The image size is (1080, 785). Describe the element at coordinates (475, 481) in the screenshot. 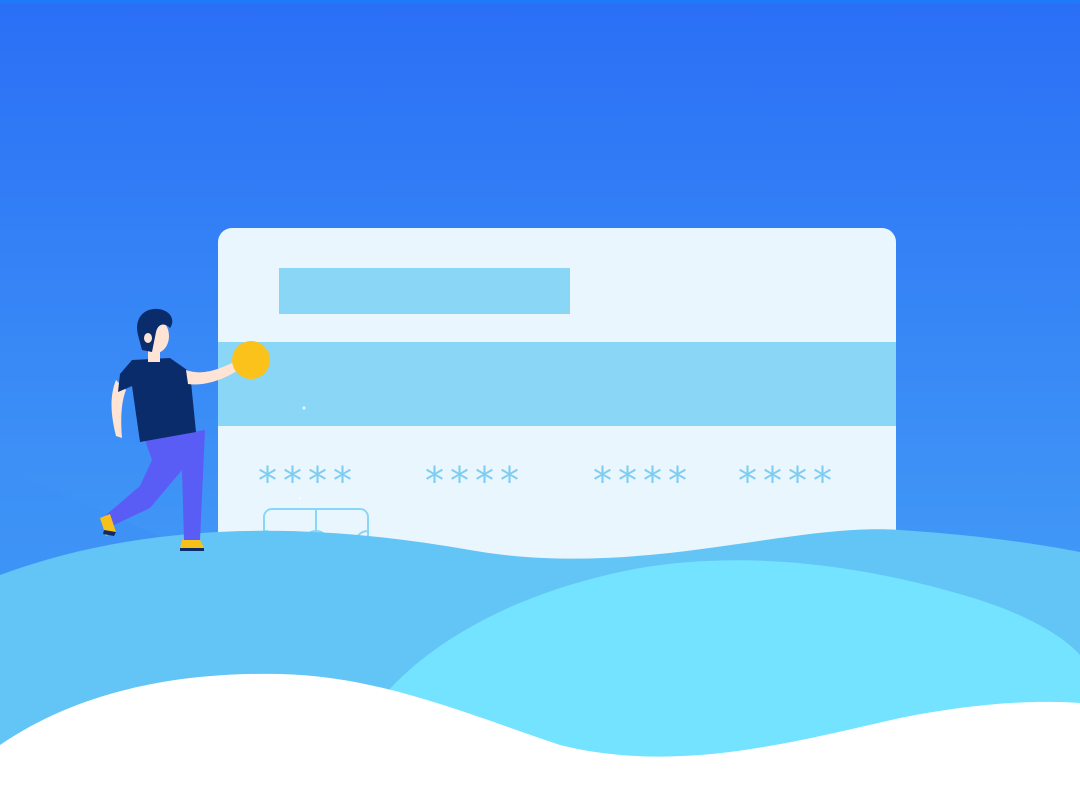

I see `card-number-group-2: ****` at that location.